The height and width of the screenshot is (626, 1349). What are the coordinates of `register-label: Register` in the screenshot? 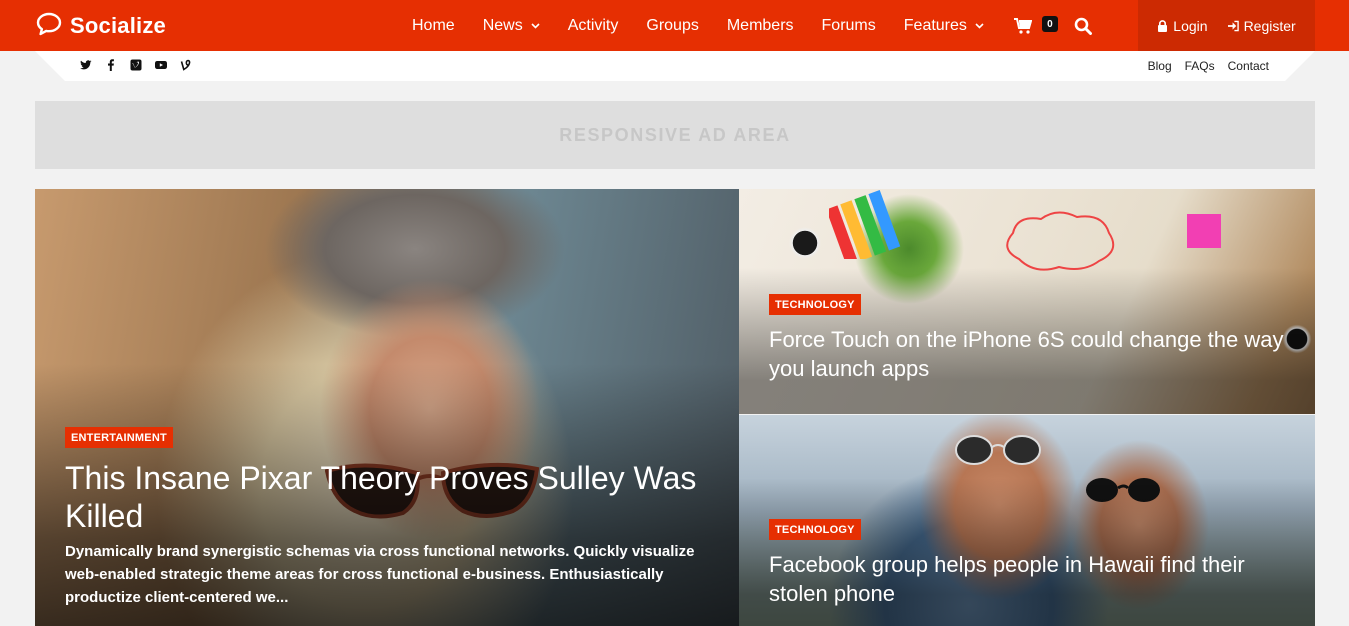 It's located at (1269, 25).